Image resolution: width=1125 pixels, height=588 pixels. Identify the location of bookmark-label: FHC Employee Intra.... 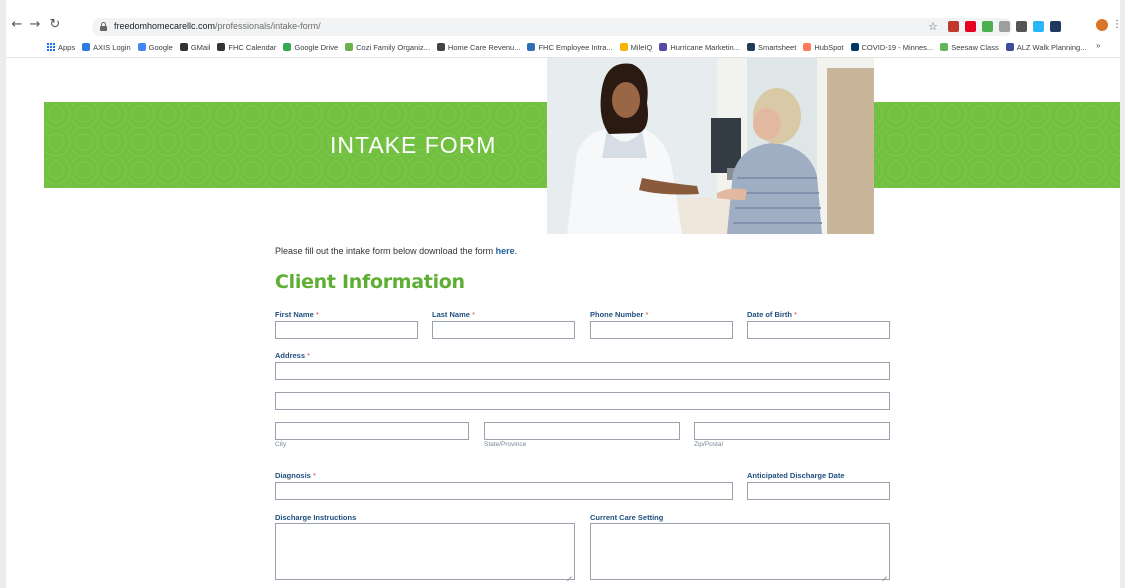
(575, 47).